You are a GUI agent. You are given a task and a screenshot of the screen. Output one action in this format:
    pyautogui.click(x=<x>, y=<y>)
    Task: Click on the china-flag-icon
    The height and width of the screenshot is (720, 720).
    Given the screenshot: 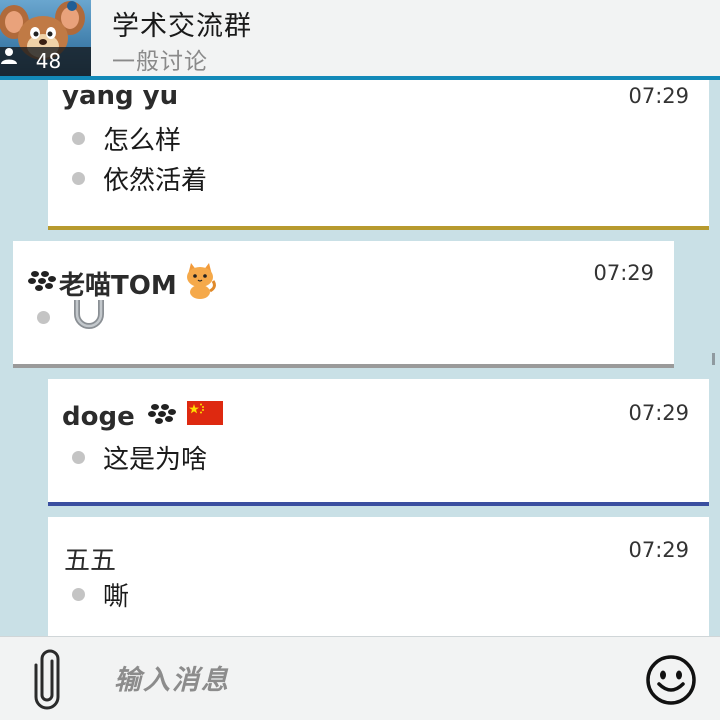 What is the action you would take?
    pyautogui.click(x=204, y=416)
    